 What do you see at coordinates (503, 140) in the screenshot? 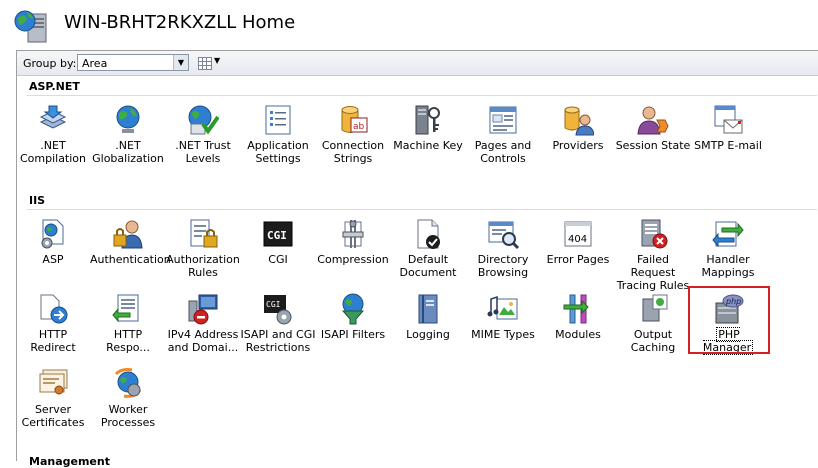
I see `feature-pages-and-controls: Pages and Controls` at bounding box center [503, 140].